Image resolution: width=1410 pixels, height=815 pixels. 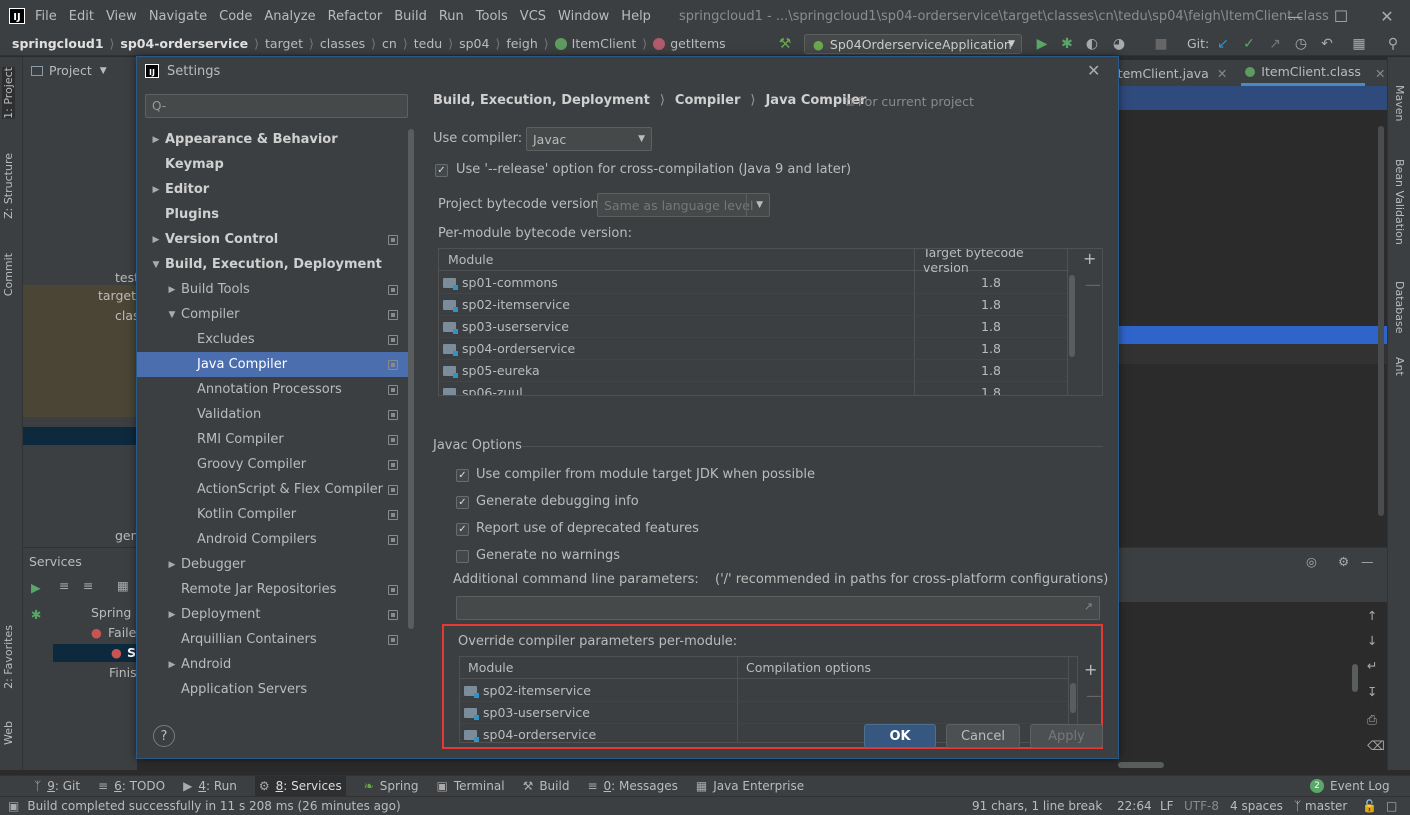 I want to click on soft-wrap-icon: ↵, so click(x=1372, y=665).